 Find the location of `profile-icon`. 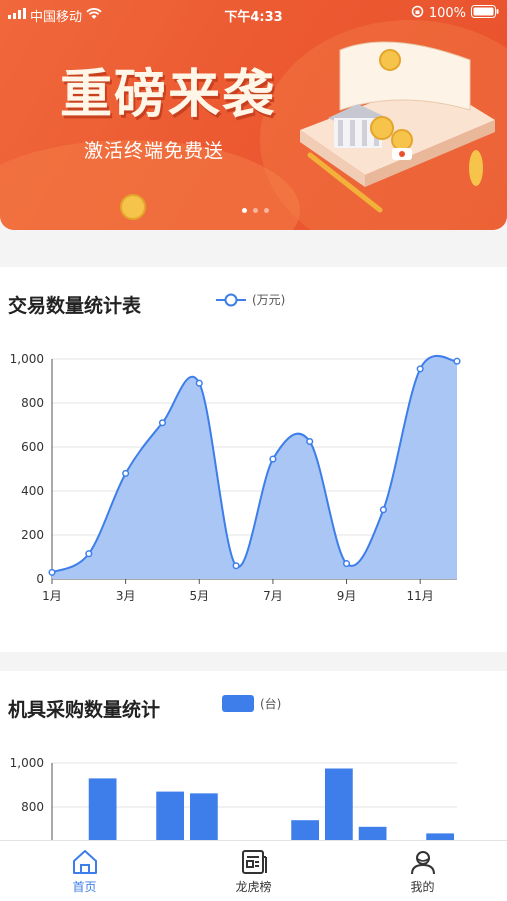

profile-icon is located at coordinates (422, 863).